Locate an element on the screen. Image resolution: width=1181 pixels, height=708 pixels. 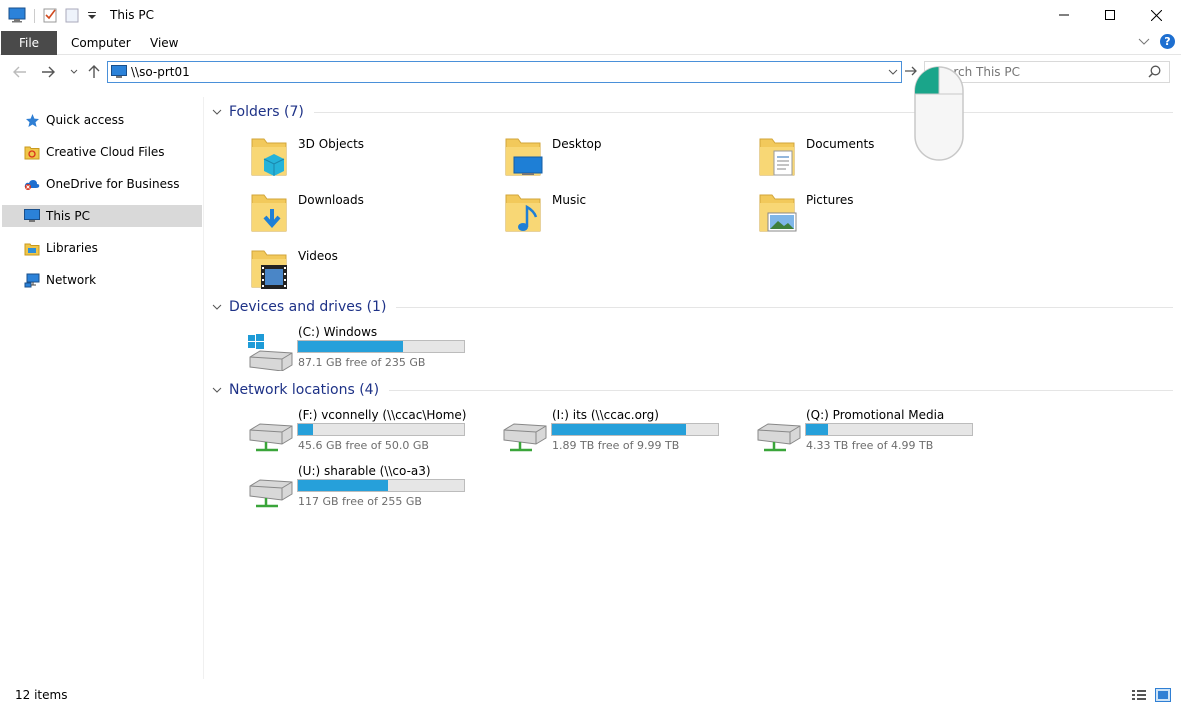
forward-button is located at coordinates (48, 72).